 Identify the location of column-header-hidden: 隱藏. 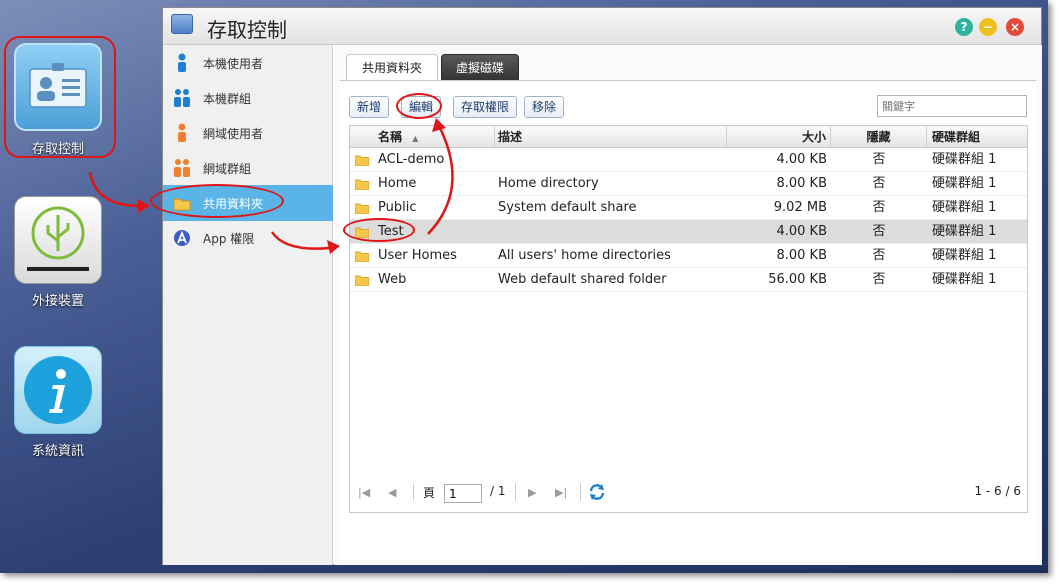
(879, 137).